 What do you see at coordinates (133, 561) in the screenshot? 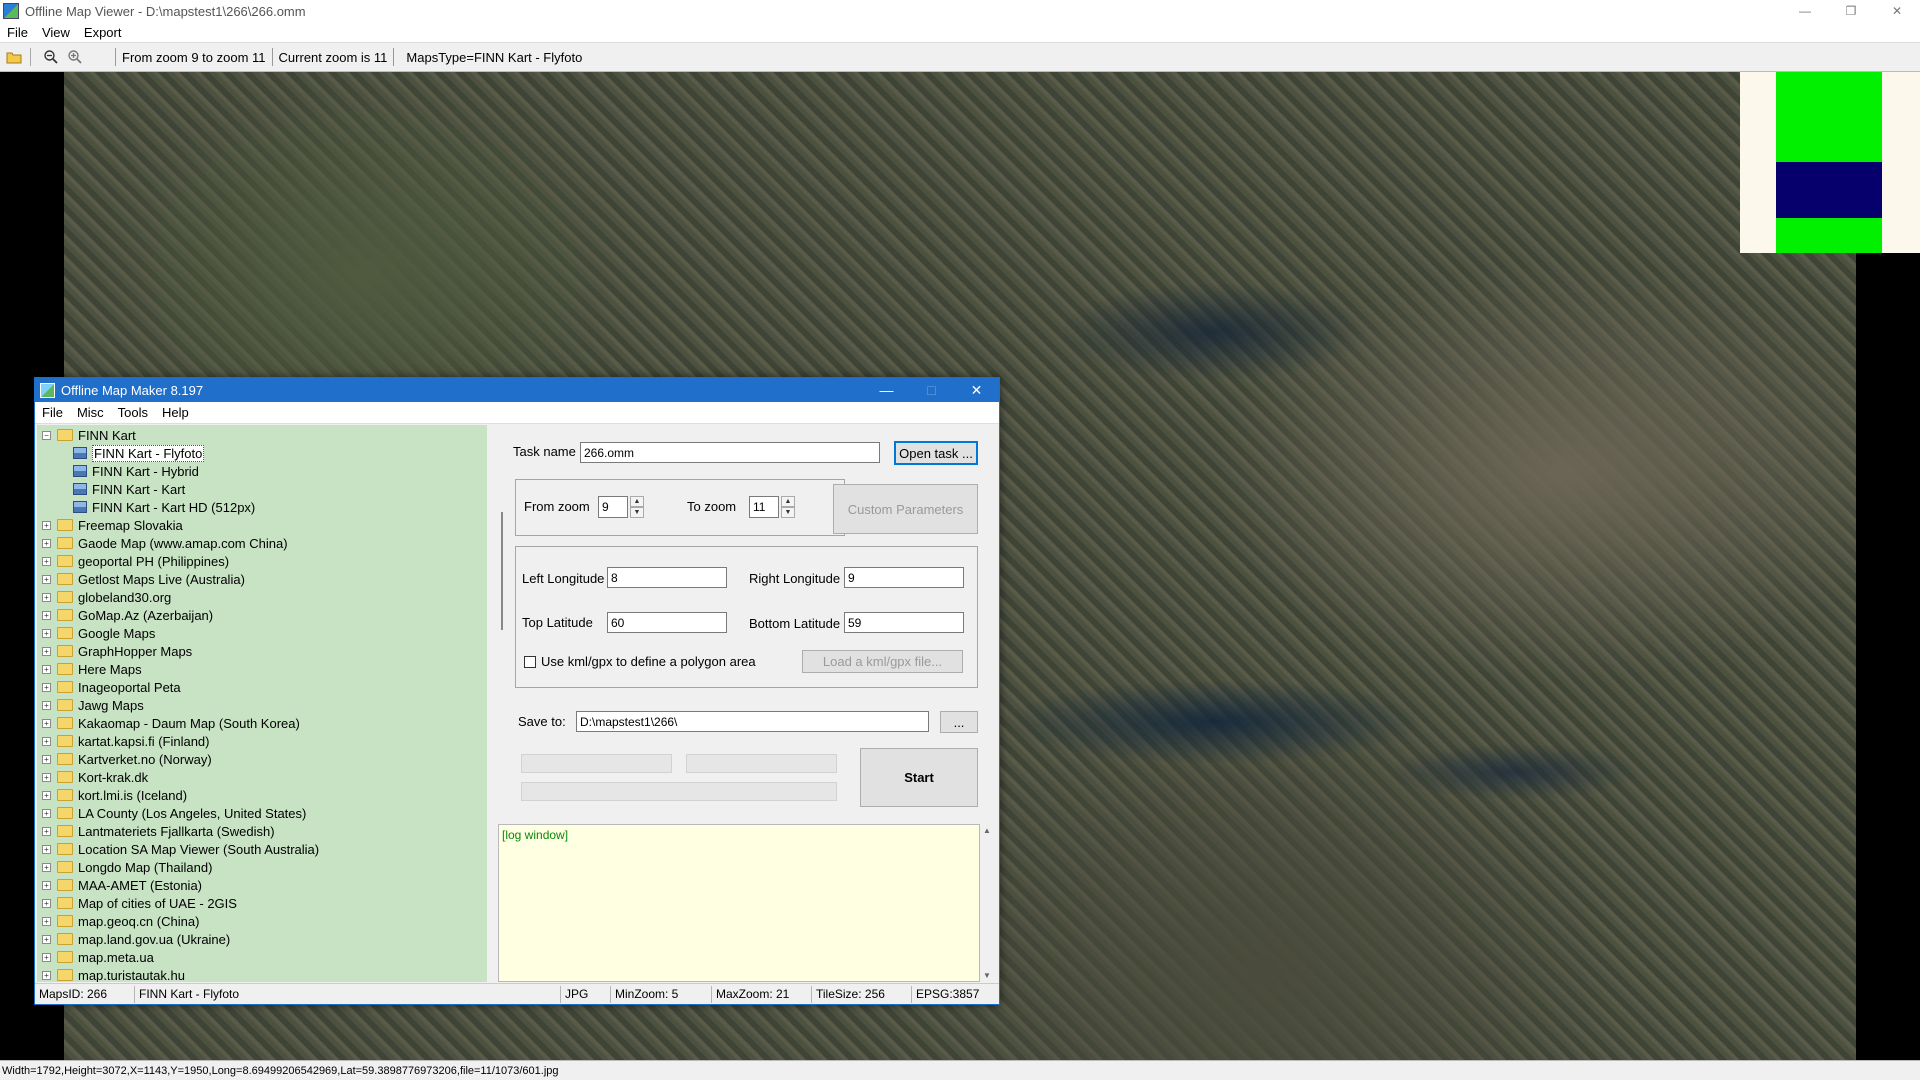
I see `tree-folder-item: + geoportal PH (Philippines)` at bounding box center [133, 561].